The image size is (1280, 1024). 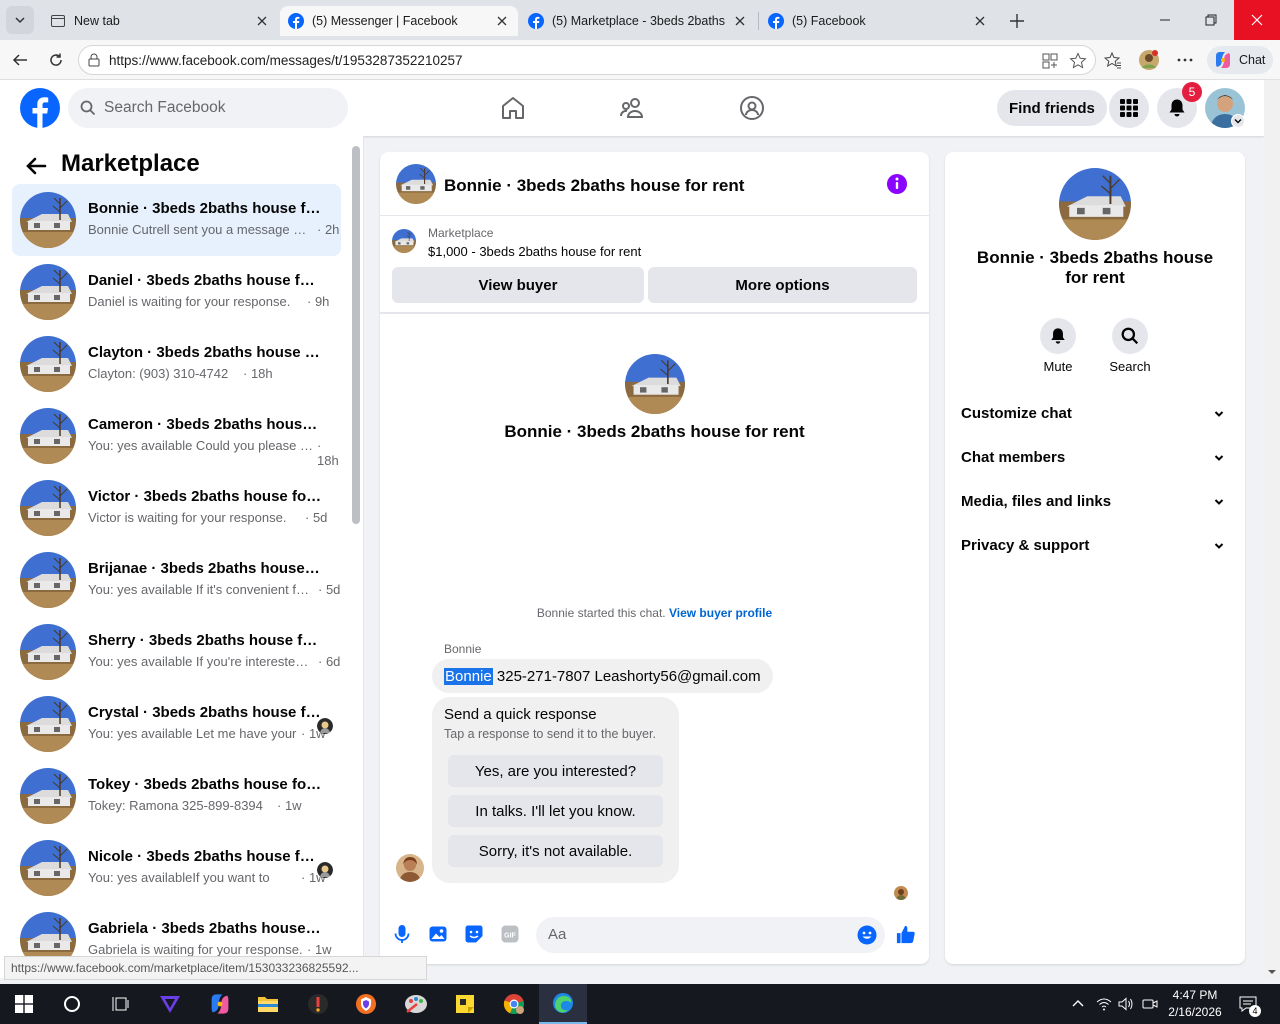 I want to click on gif-icon: GIF, so click(x=510, y=934).